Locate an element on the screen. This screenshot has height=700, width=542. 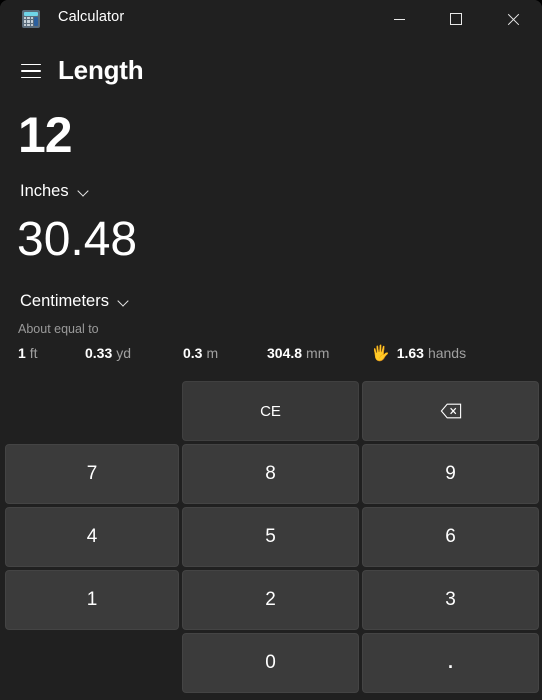
key-5-label: 5 is located at coordinates (270, 536).